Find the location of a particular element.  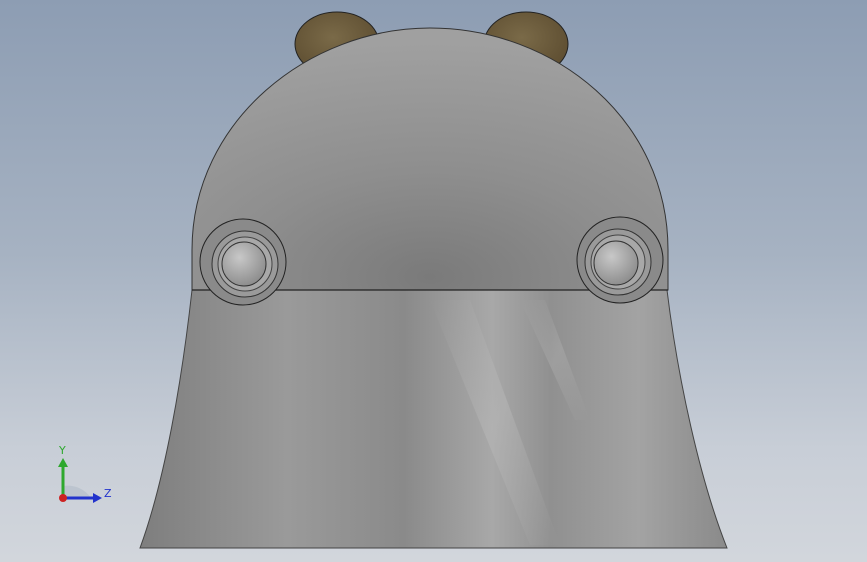

y-axis-arrow-icon is located at coordinates (63, 462).